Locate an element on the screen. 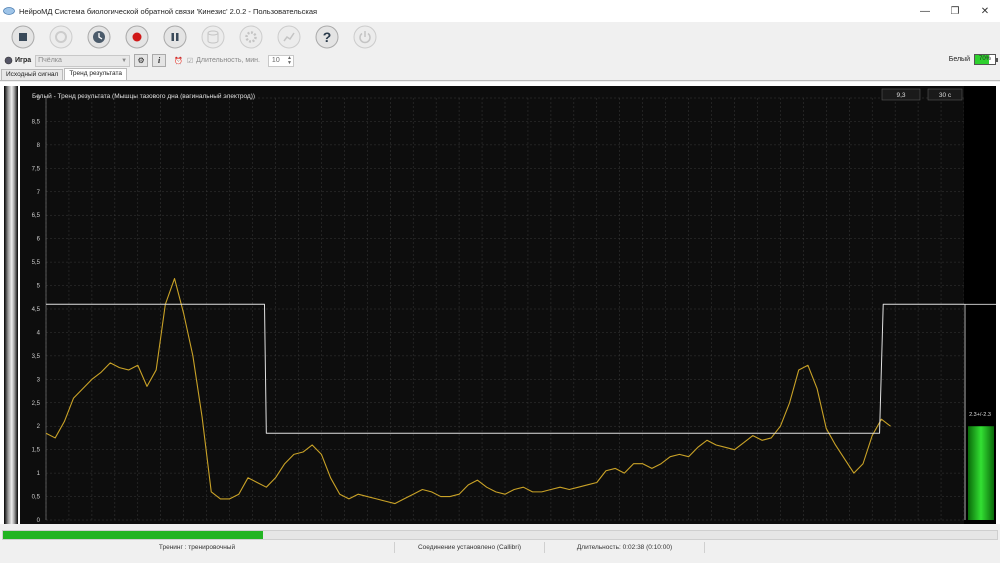  y-tick-label: 6,5 is located at coordinates (36, 216).